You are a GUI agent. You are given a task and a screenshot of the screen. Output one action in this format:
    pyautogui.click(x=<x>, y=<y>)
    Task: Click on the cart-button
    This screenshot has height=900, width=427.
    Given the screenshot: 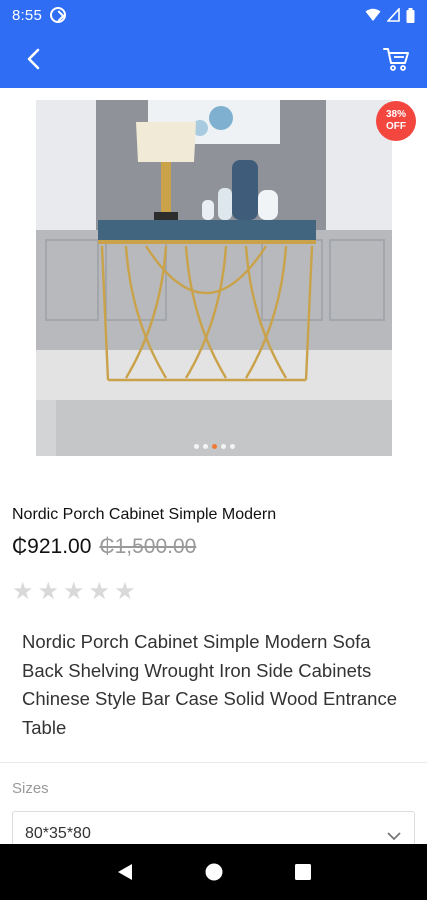 What is the action you would take?
    pyautogui.click(x=396, y=59)
    